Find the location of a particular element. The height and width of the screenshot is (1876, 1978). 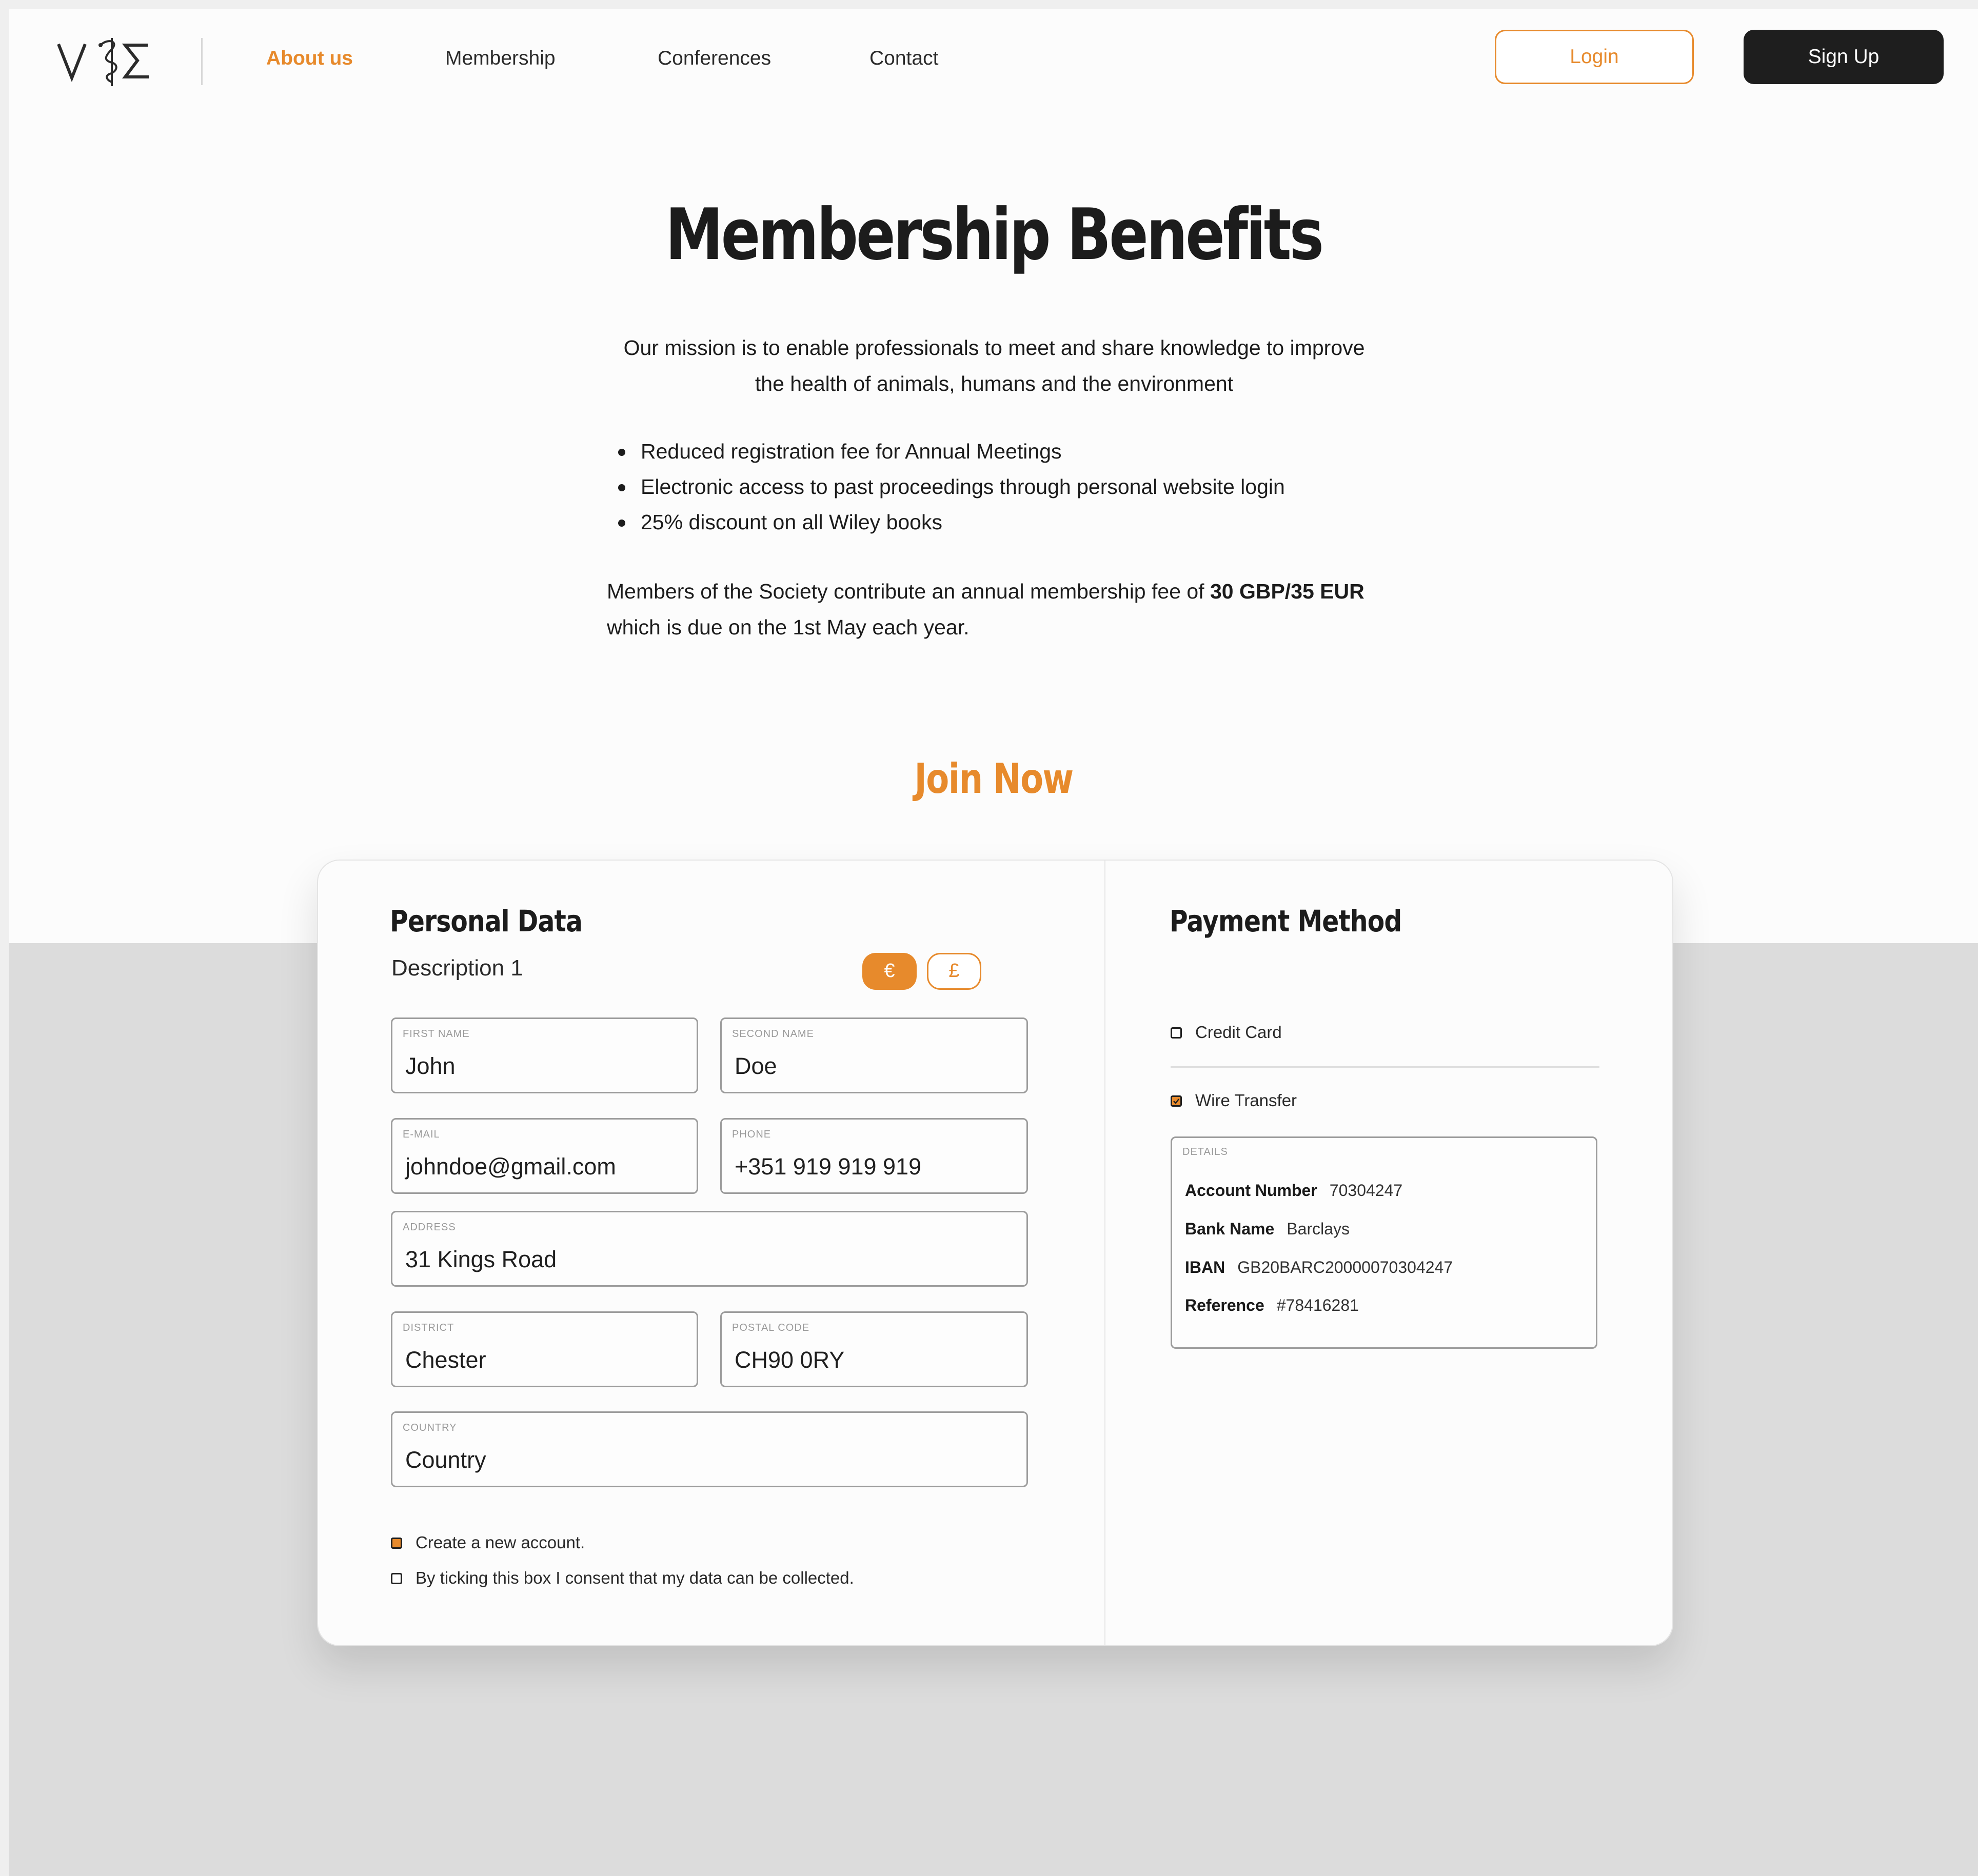

fee-amount: 30 GBP/35 EUR is located at coordinates (1287, 591).